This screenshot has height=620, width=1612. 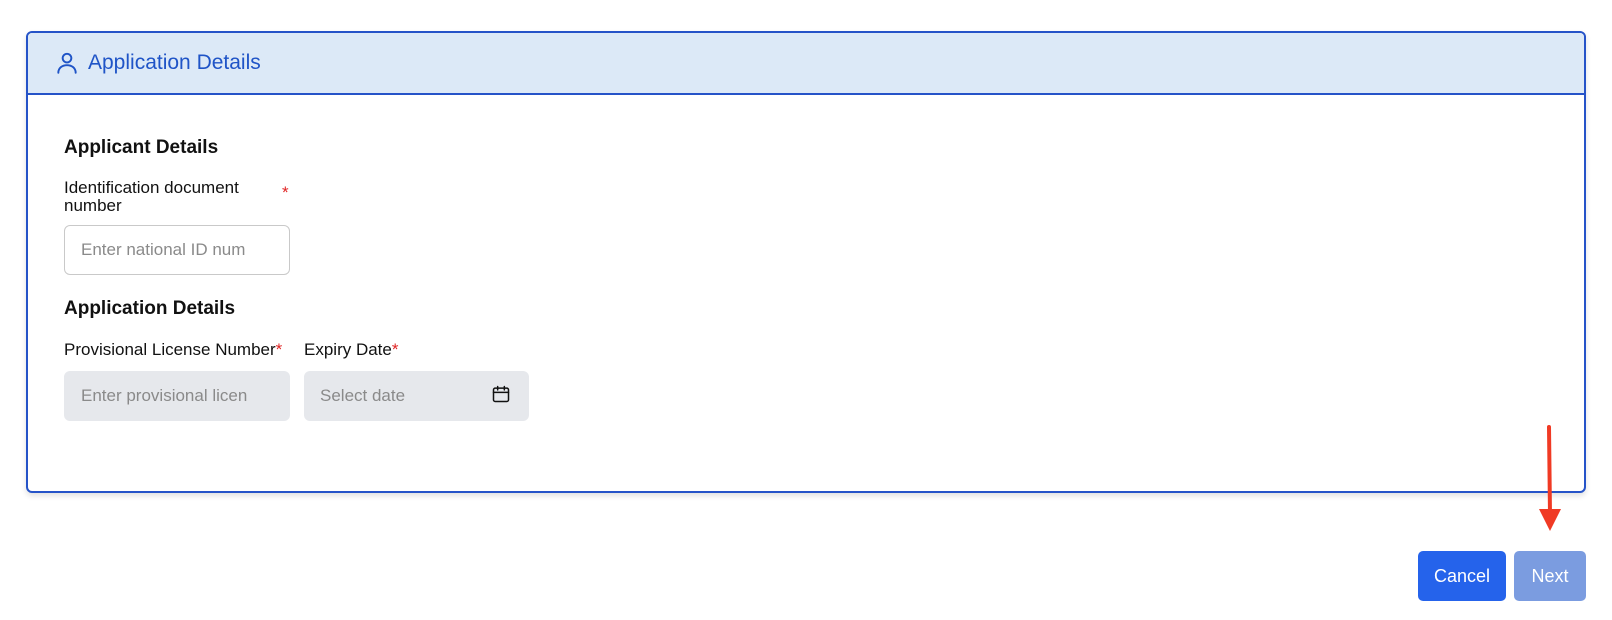 I want to click on license-number-label-text: Provisional License Number, so click(x=170, y=349).